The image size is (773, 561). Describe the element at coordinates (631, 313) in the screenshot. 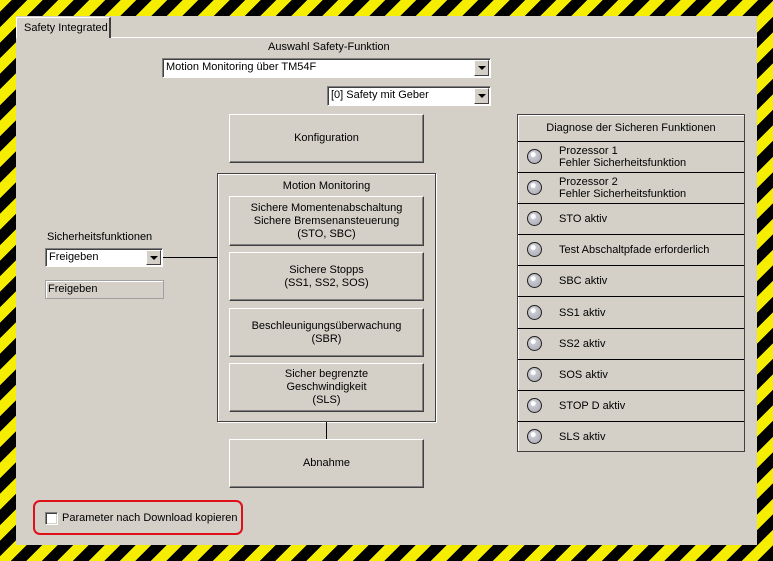

I see `diagnostics-row: SS1 aktiv` at that location.